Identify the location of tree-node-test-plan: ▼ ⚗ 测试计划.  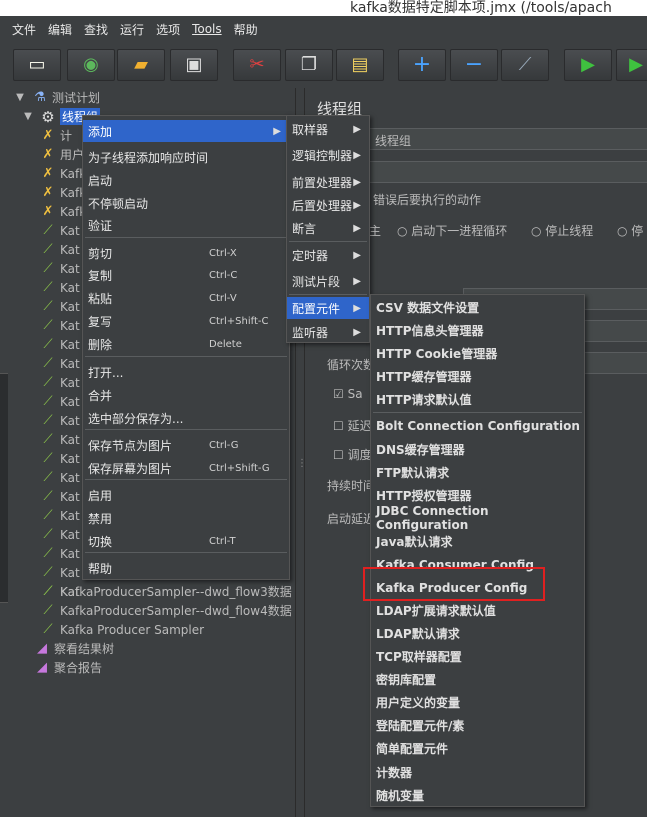
(56, 97).